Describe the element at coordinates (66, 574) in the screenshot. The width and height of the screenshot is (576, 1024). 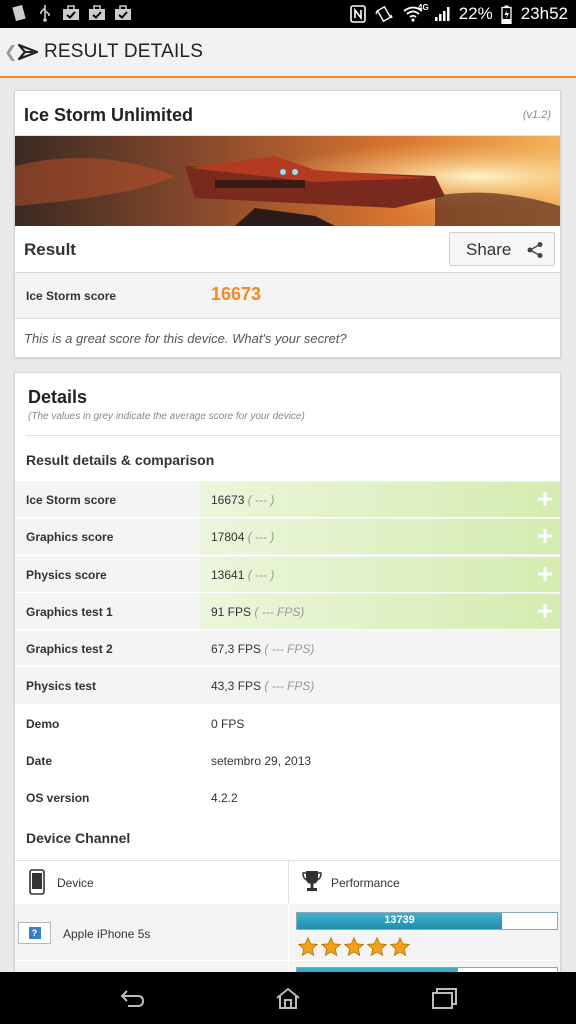
I see `row-label: Physics score` at that location.